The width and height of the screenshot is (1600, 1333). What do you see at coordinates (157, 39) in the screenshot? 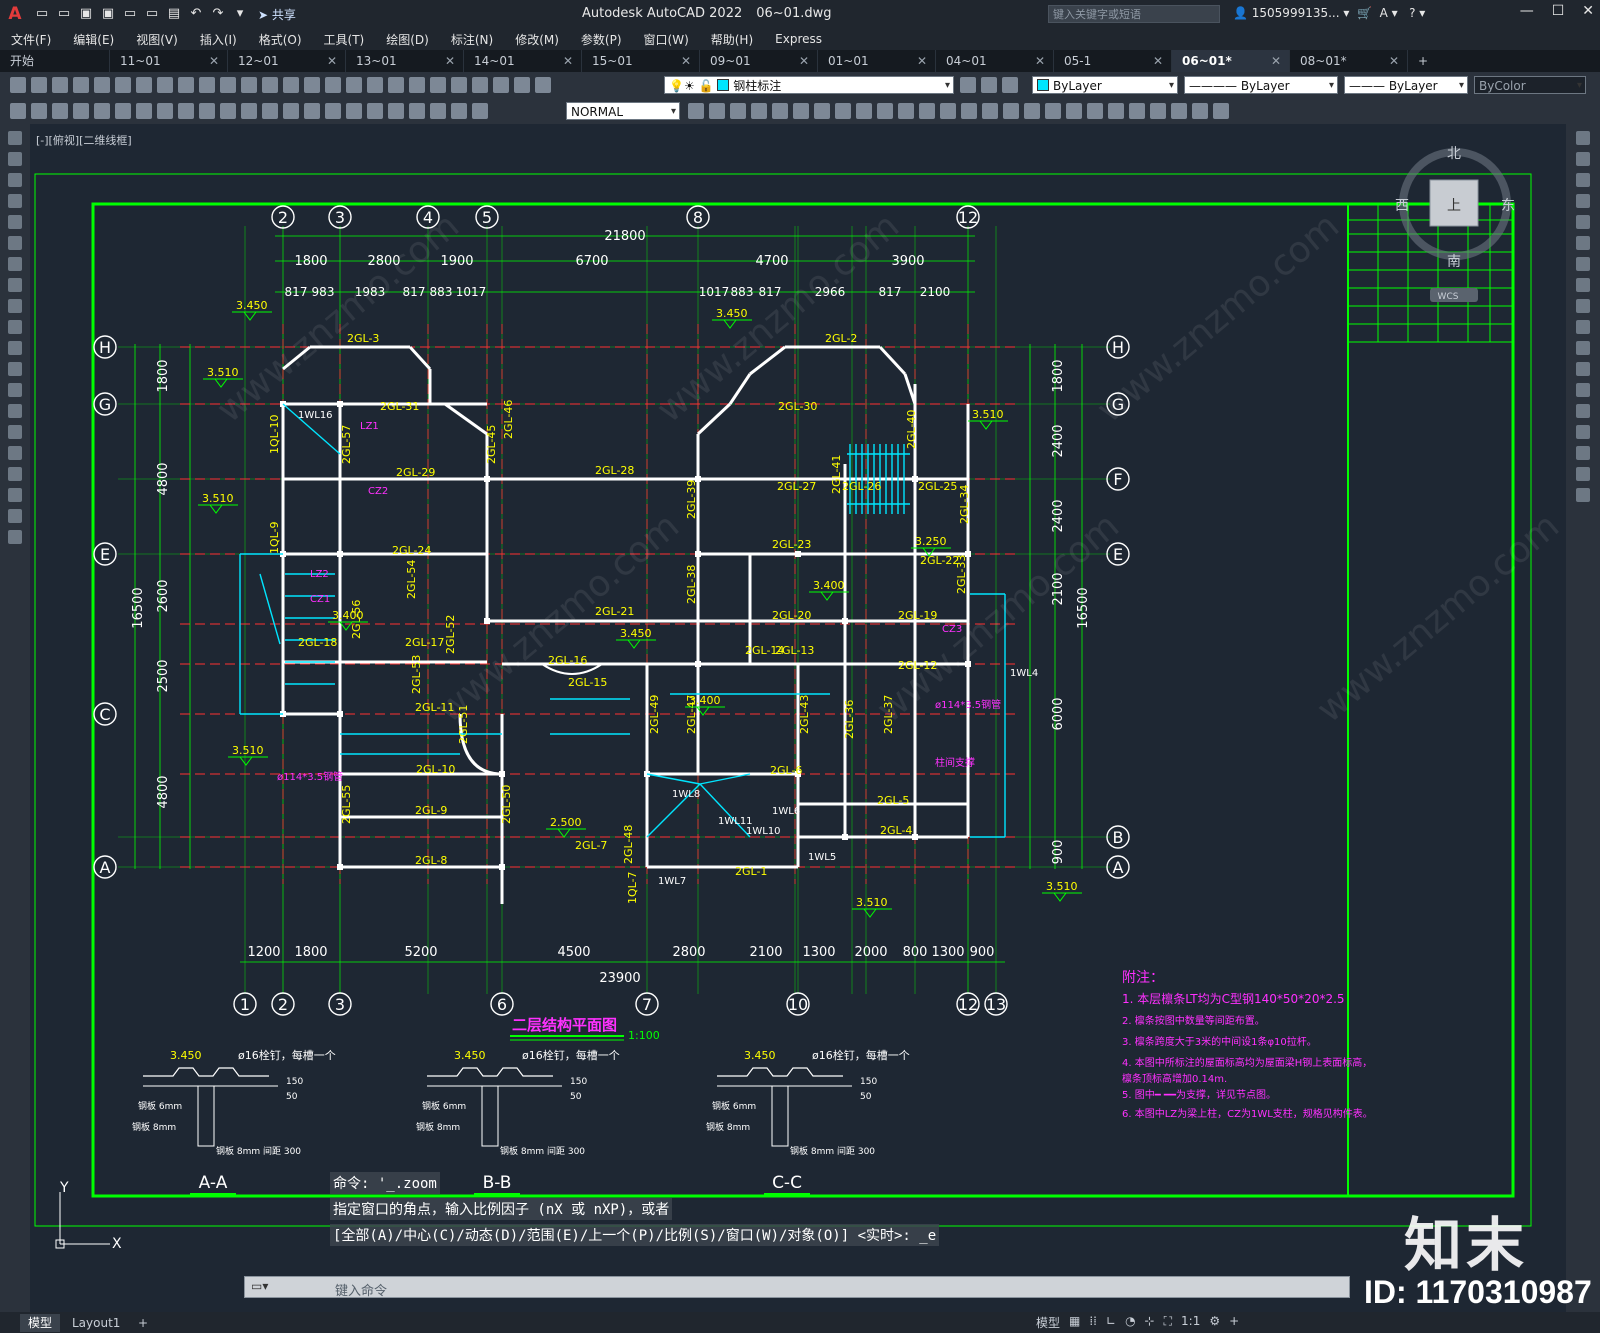
I see `menu-view: 视图(V)` at bounding box center [157, 39].